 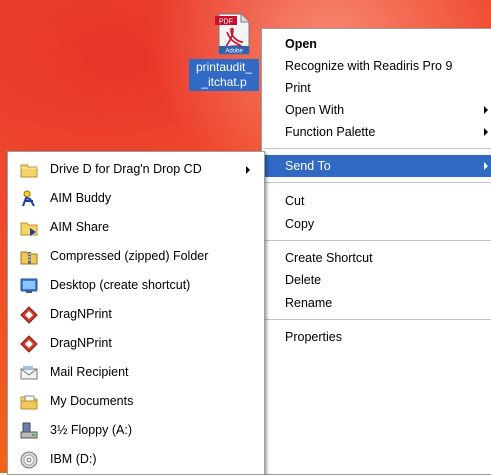 I want to click on menu-item-copy: Copy, so click(x=376, y=224).